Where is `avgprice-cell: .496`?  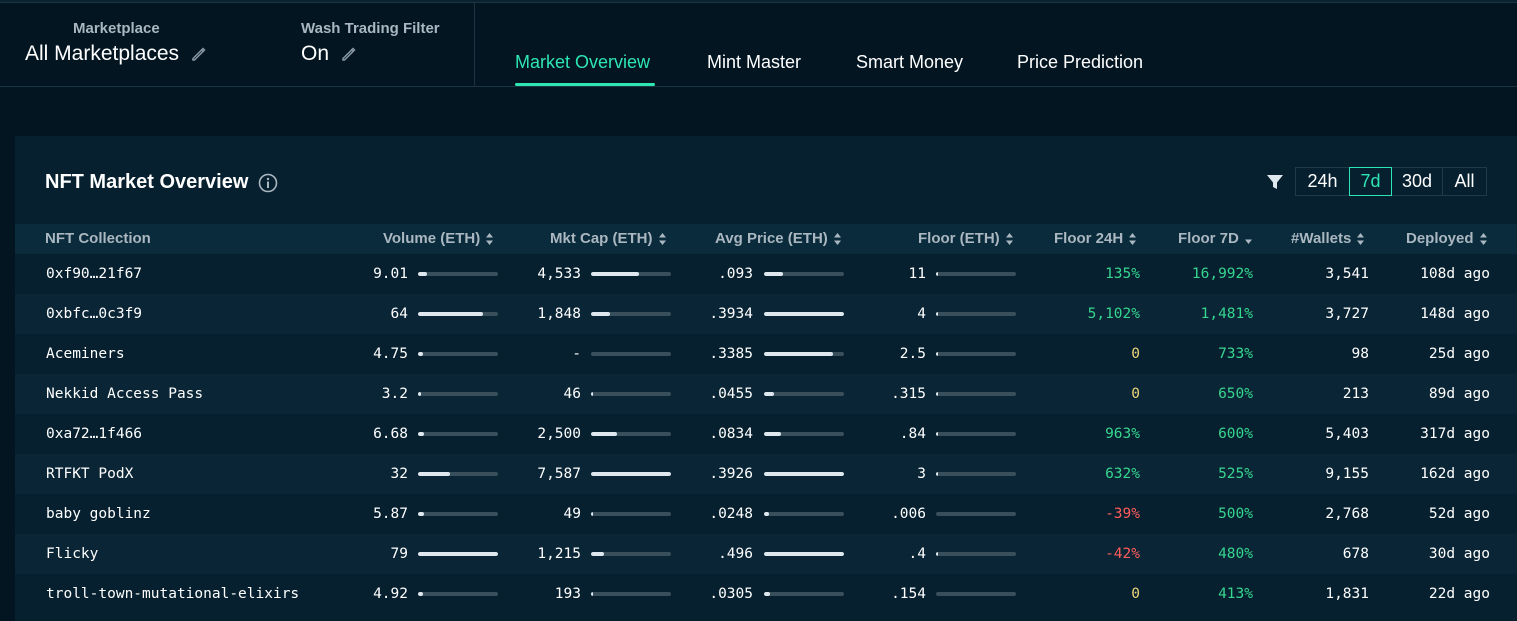
avgprice-cell: .496 is located at coordinates (735, 554).